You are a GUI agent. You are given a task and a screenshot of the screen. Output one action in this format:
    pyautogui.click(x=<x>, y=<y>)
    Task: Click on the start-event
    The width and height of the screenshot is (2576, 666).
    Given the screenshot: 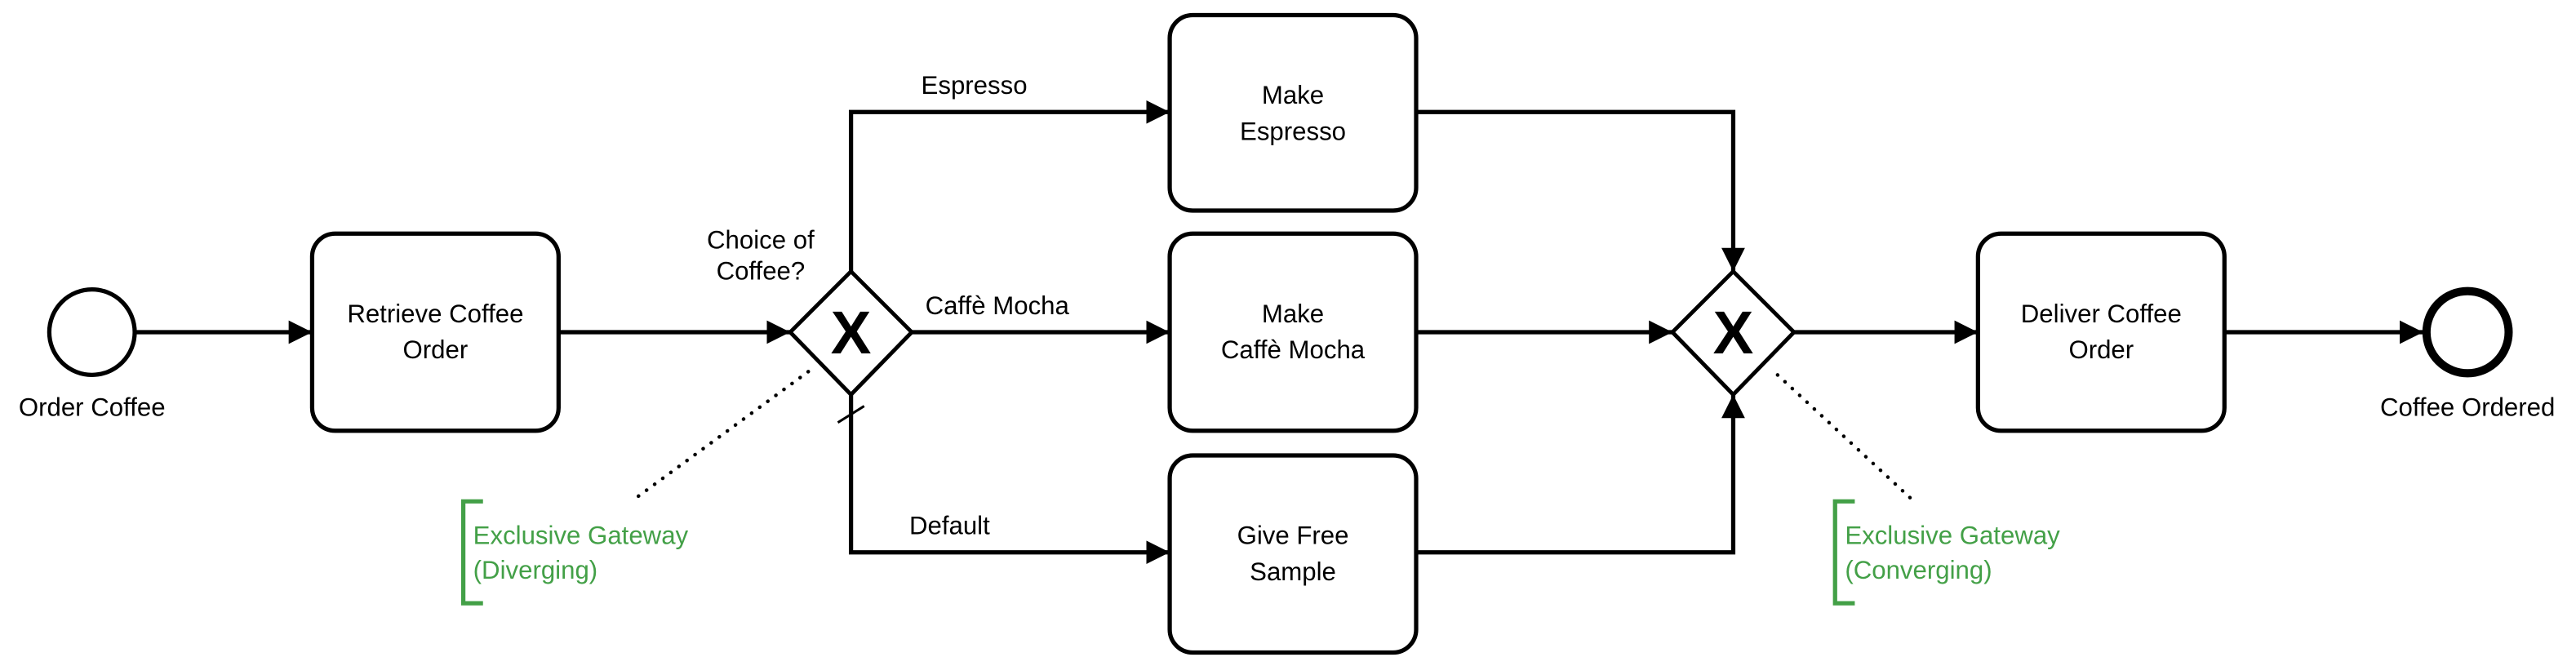 What is the action you would take?
    pyautogui.click(x=92, y=332)
    